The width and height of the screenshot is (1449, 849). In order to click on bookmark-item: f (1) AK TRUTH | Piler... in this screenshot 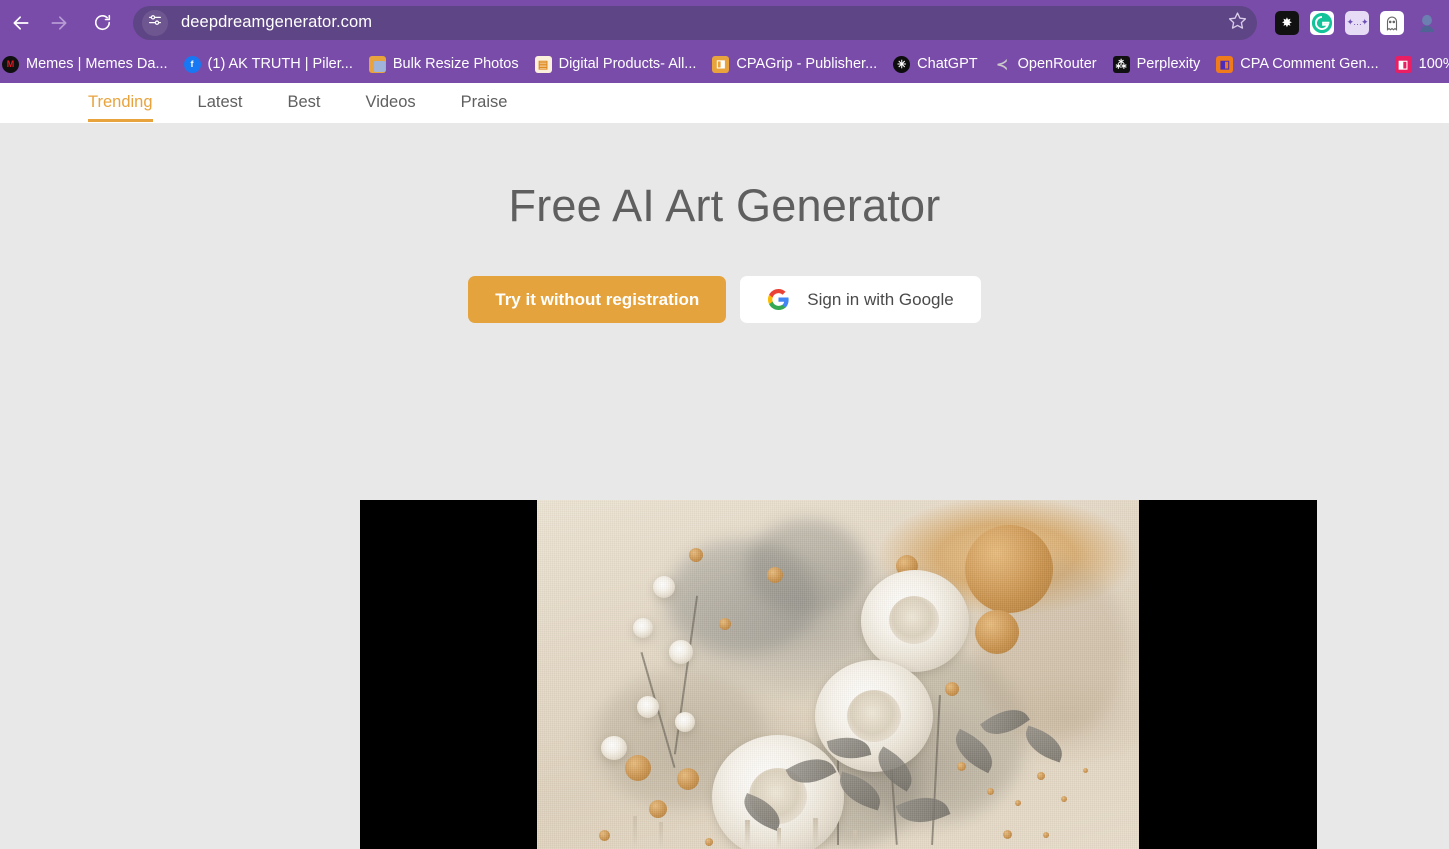, I will do `click(268, 64)`.